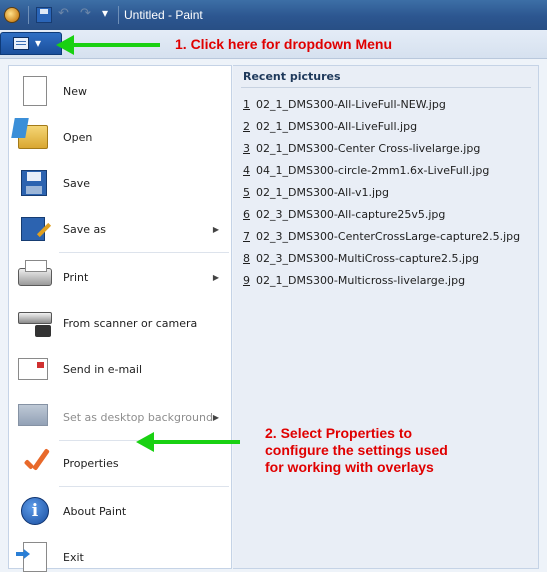 The height and width of the screenshot is (572, 547). I want to click on menu-item-from-scanner-or-camera: From scanner or camera, so click(120, 323).